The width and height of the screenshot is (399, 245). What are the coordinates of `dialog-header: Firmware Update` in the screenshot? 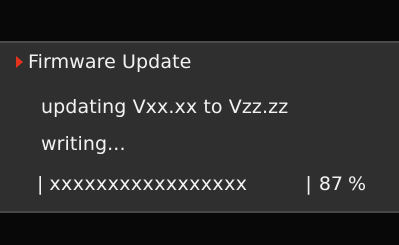 It's located at (103, 62).